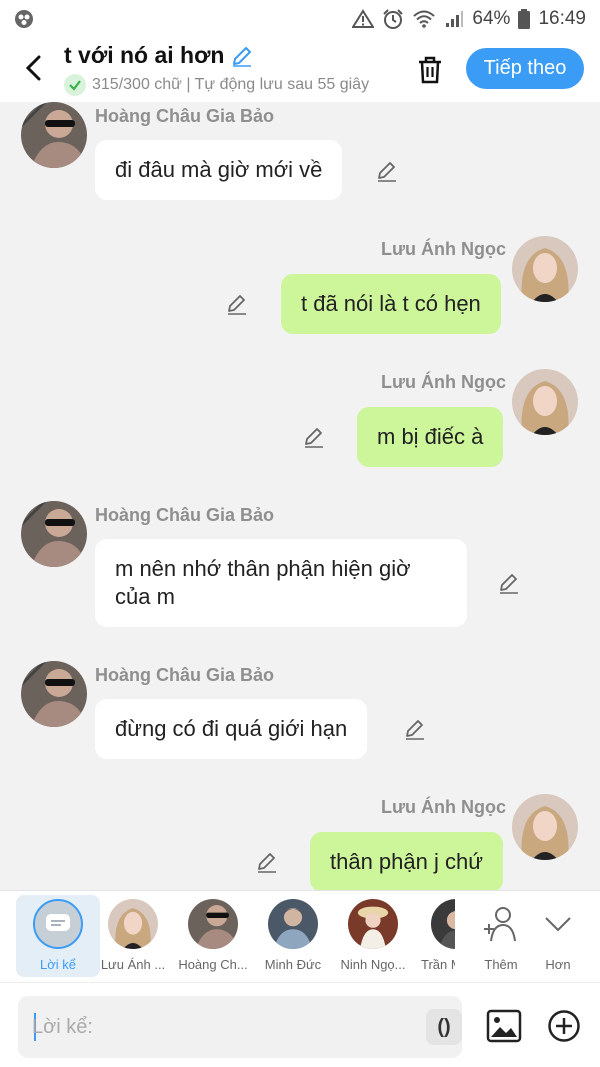  What do you see at coordinates (217, 1027) in the screenshot?
I see `narration-input` at bounding box center [217, 1027].